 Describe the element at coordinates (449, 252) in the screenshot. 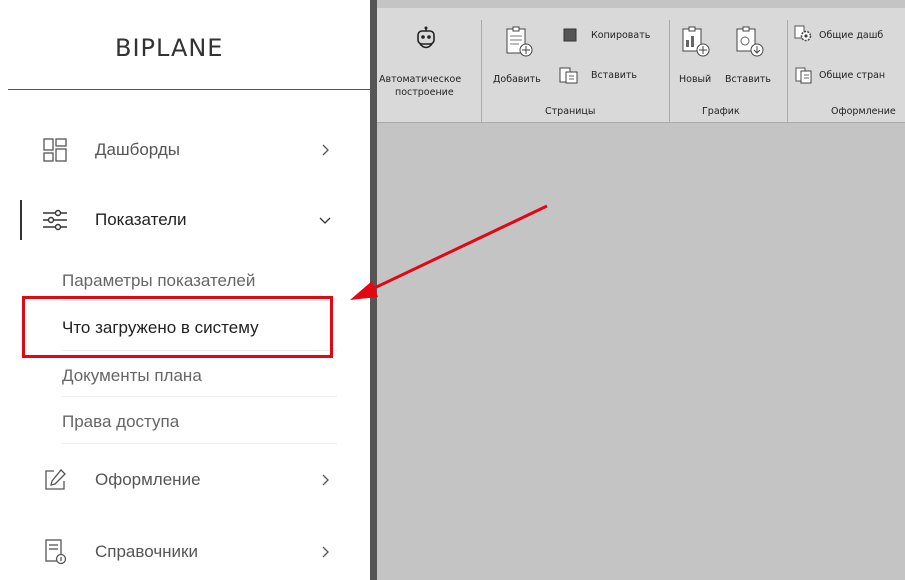

I see `annotation-arrow` at that location.